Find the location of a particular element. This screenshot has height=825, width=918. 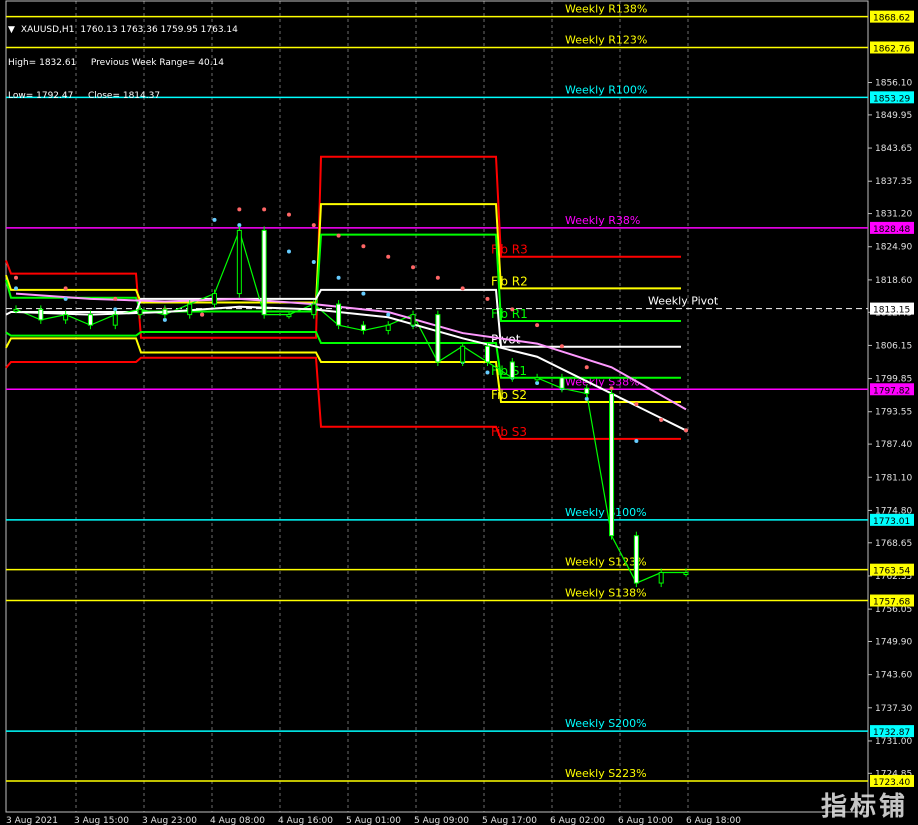

weekly-level-label: Weekly S223% is located at coordinates (606, 773).